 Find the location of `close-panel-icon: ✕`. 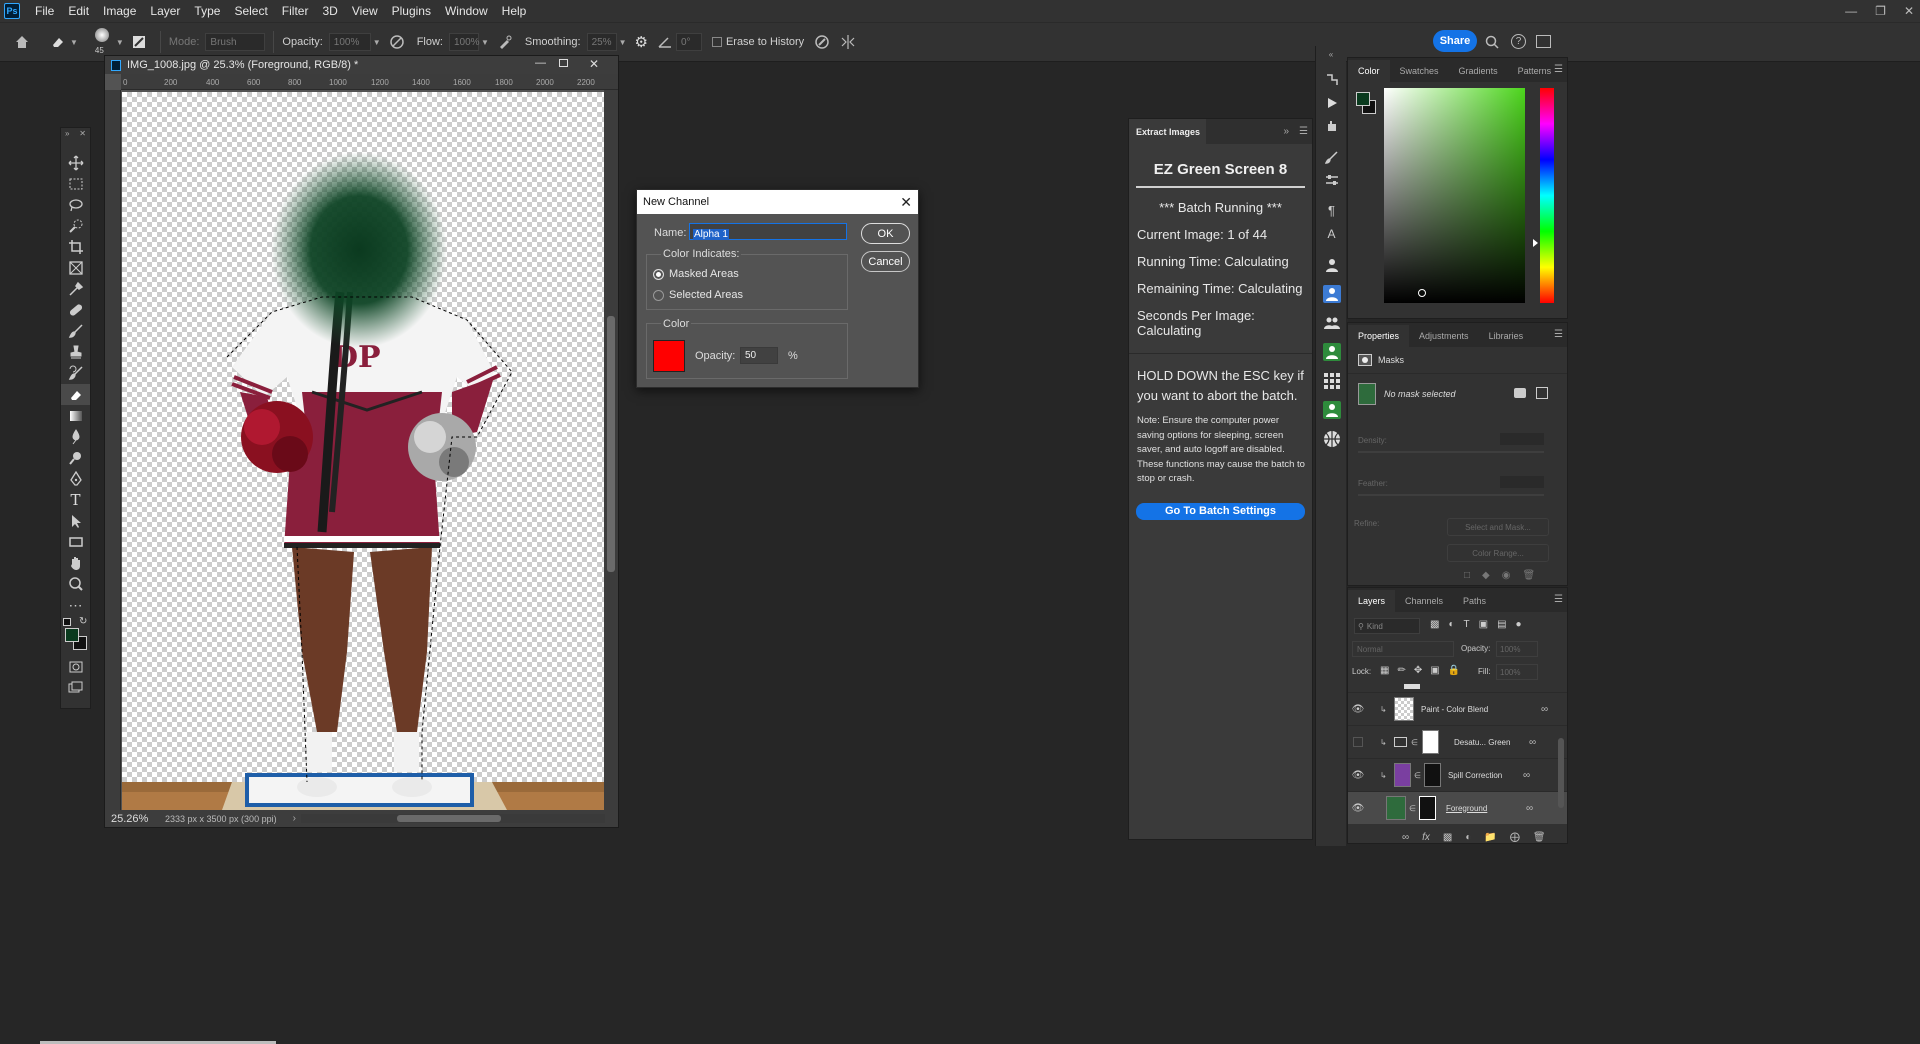

close-panel-icon: ✕ is located at coordinates (82, 133).